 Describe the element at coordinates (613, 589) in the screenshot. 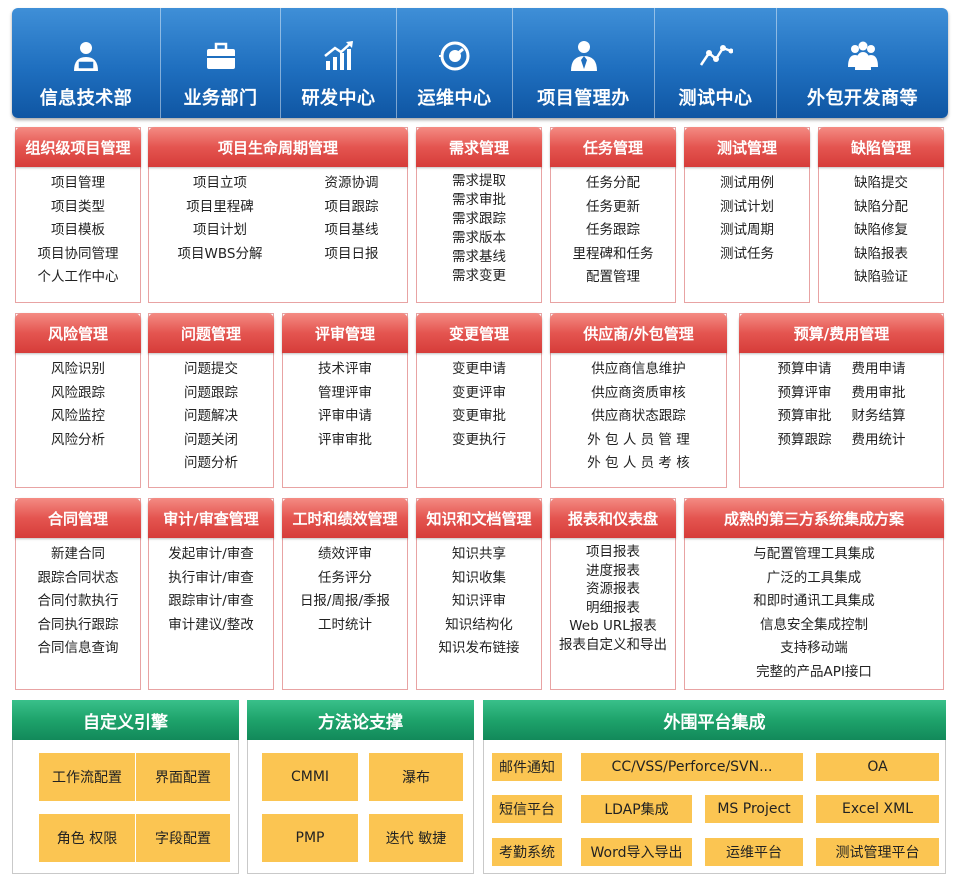

I see `module-item: 资源报表` at that location.